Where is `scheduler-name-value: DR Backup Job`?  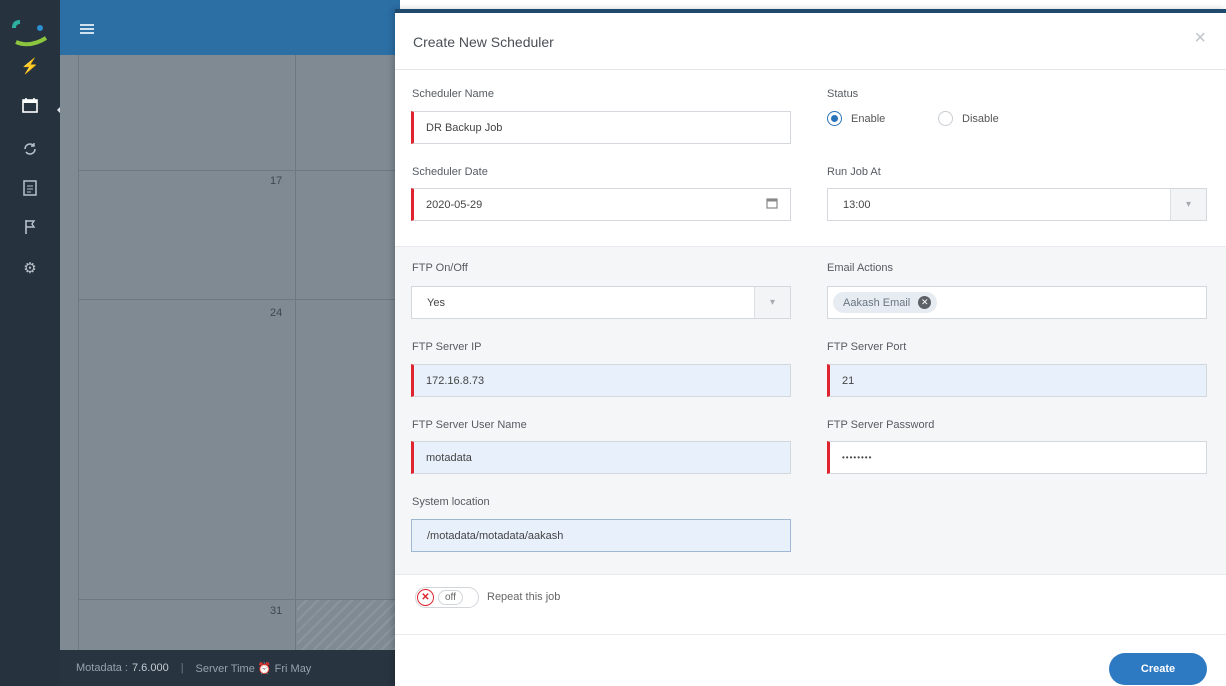 scheduler-name-value: DR Backup Job is located at coordinates (464, 127).